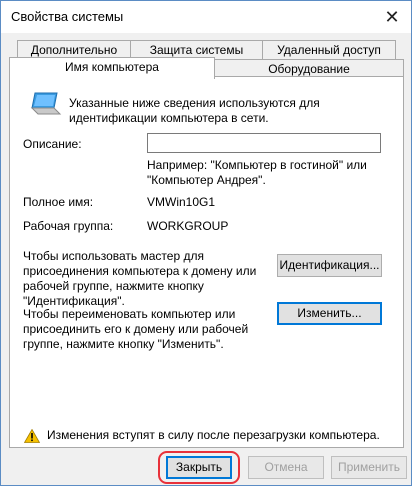 Image resolution: width=412 pixels, height=486 pixels. What do you see at coordinates (68, 226) in the screenshot?
I see `workgroup-label: Рабочая группа:` at bounding box center [68, 226].